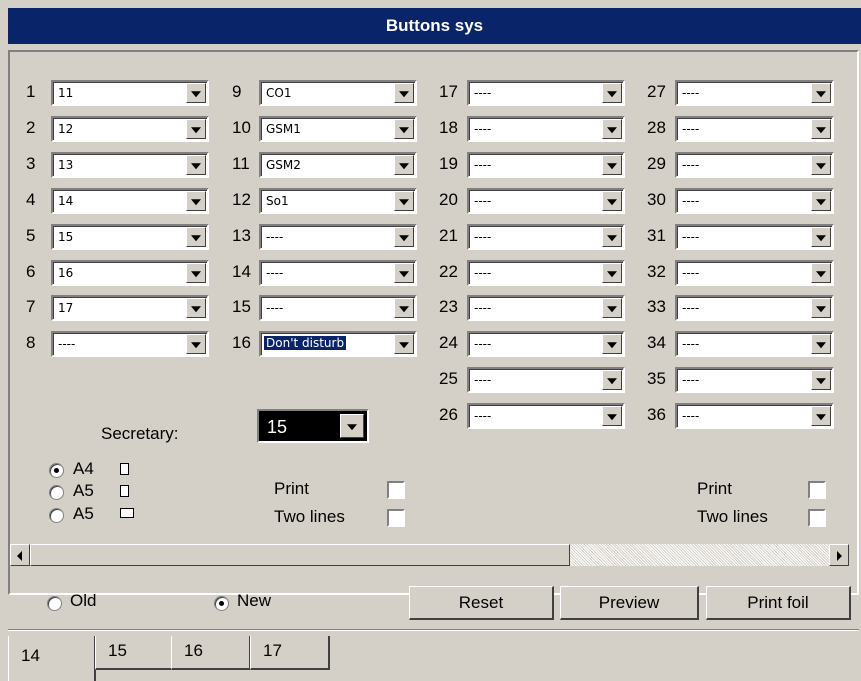 This screenshot has width=861, height=681. I want to click on tab-17: 17, so click(290, 653).